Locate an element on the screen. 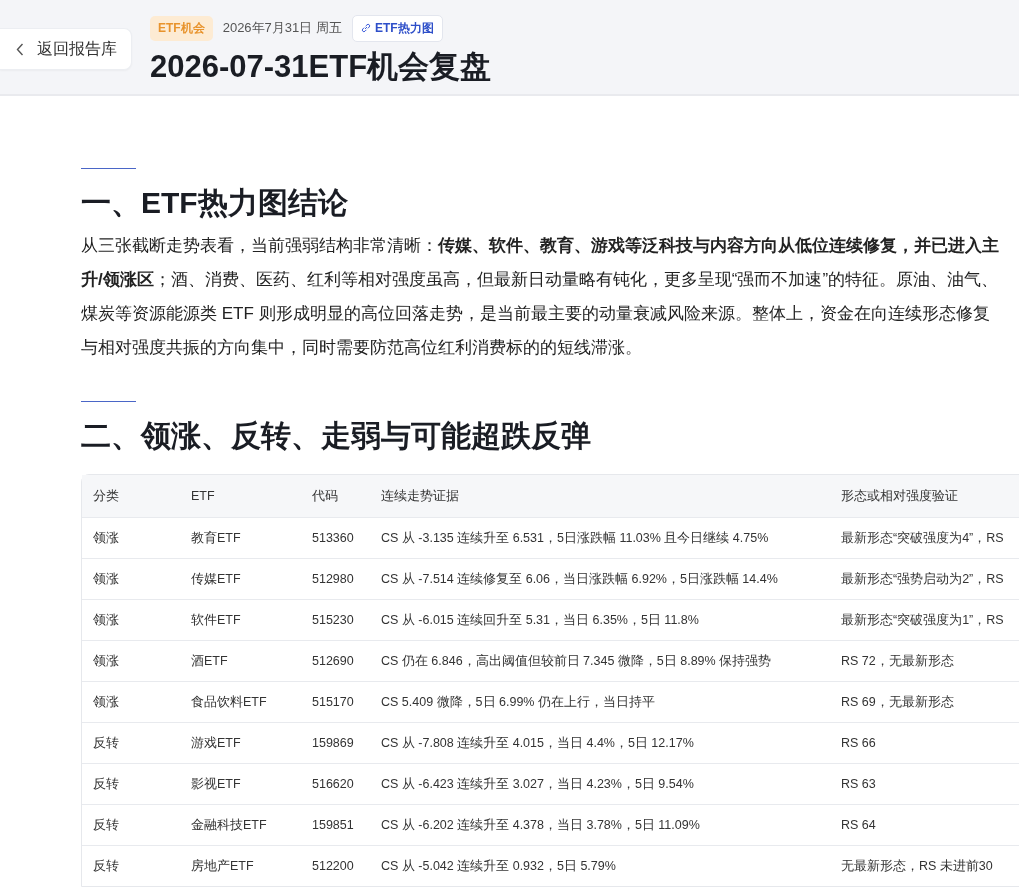  table-cell-text: 最新形态“突破强度为1”，RS is located at coordinates (922, 620).